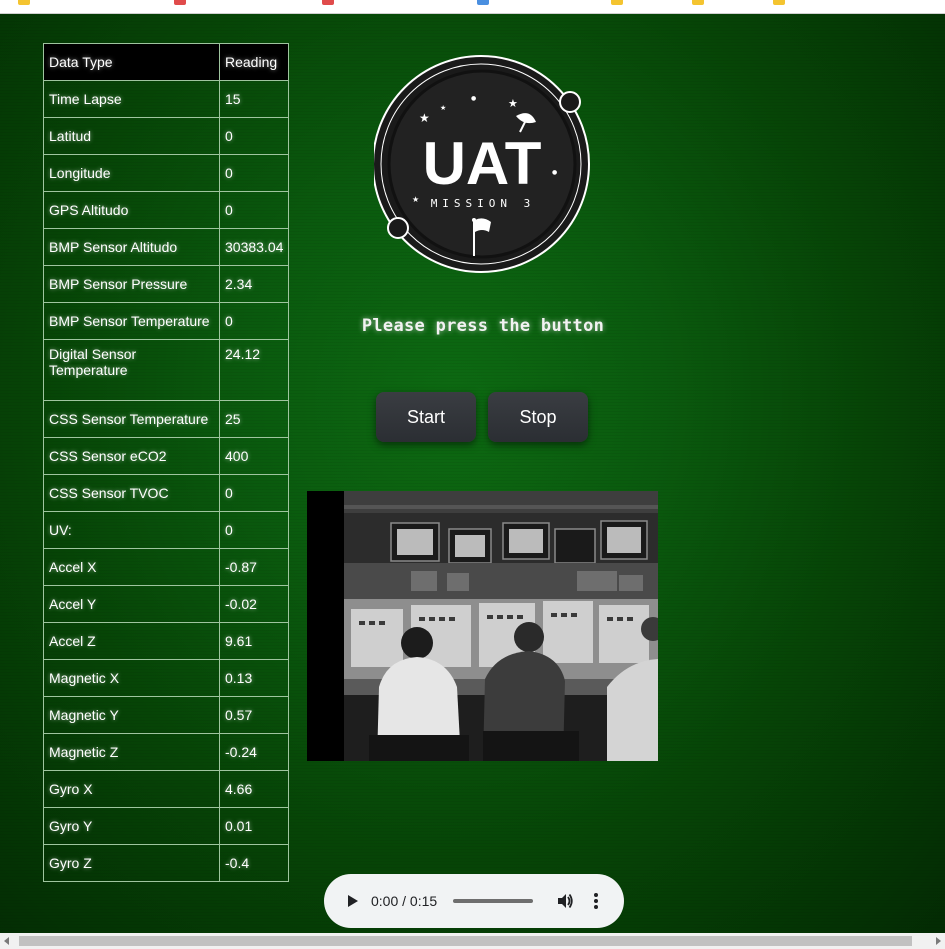 The width and height of the screenshot is (945, 949). What do you see at coordinates (254, 99) in the screenshot?
I see `reading-cell: 15` at bounding box center [254, 99].